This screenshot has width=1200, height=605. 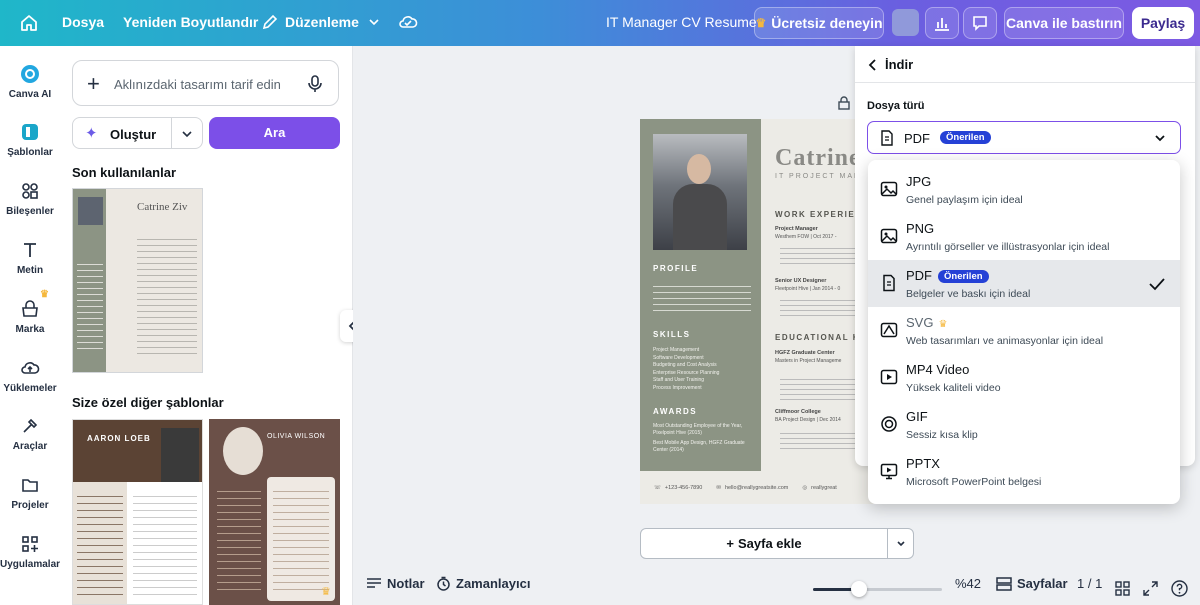 I want to click on sidebar-item-label: Yüklemeler, so click(x=30, y=388).